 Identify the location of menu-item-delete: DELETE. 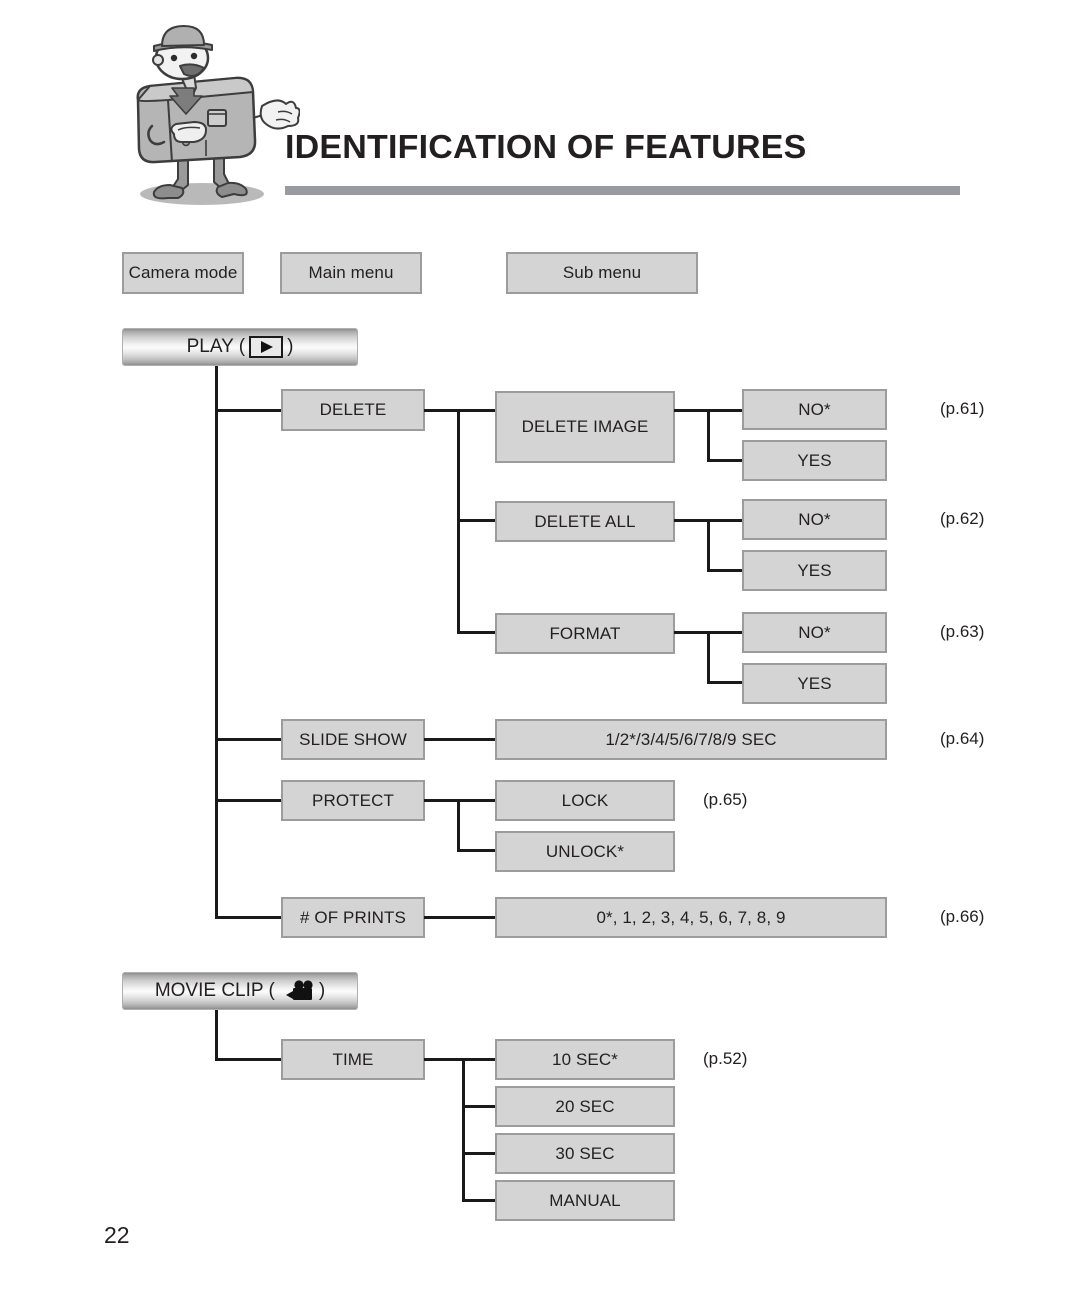
(353, 410).